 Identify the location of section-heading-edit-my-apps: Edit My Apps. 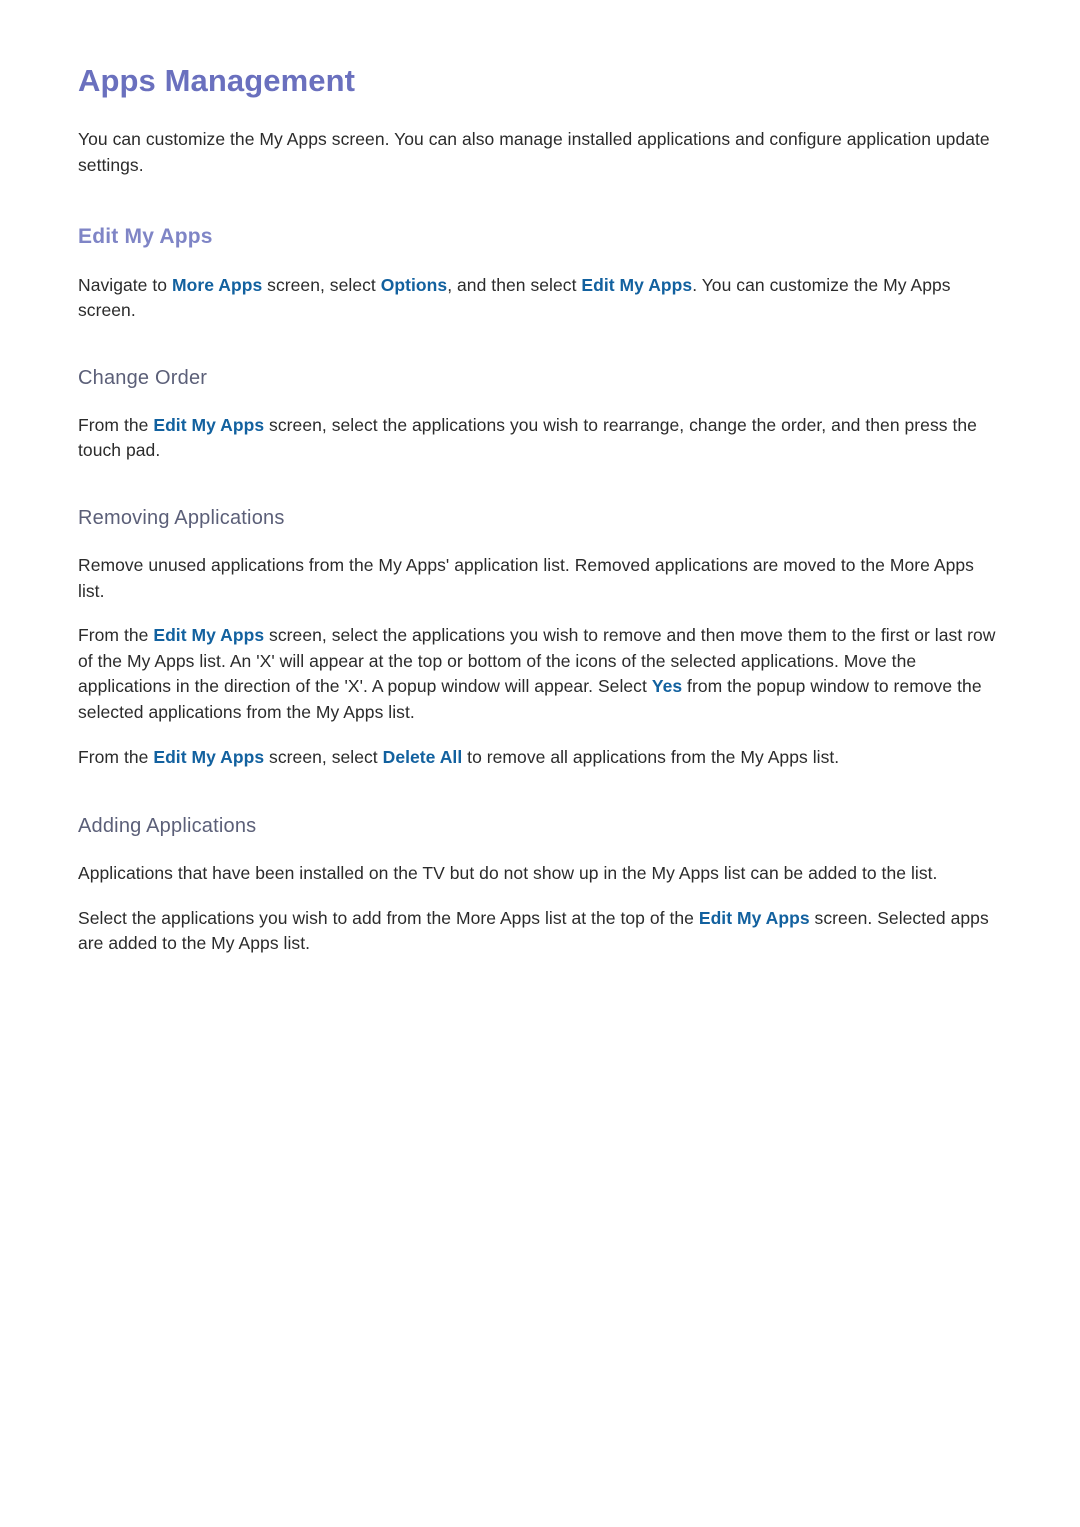
(145, 237).